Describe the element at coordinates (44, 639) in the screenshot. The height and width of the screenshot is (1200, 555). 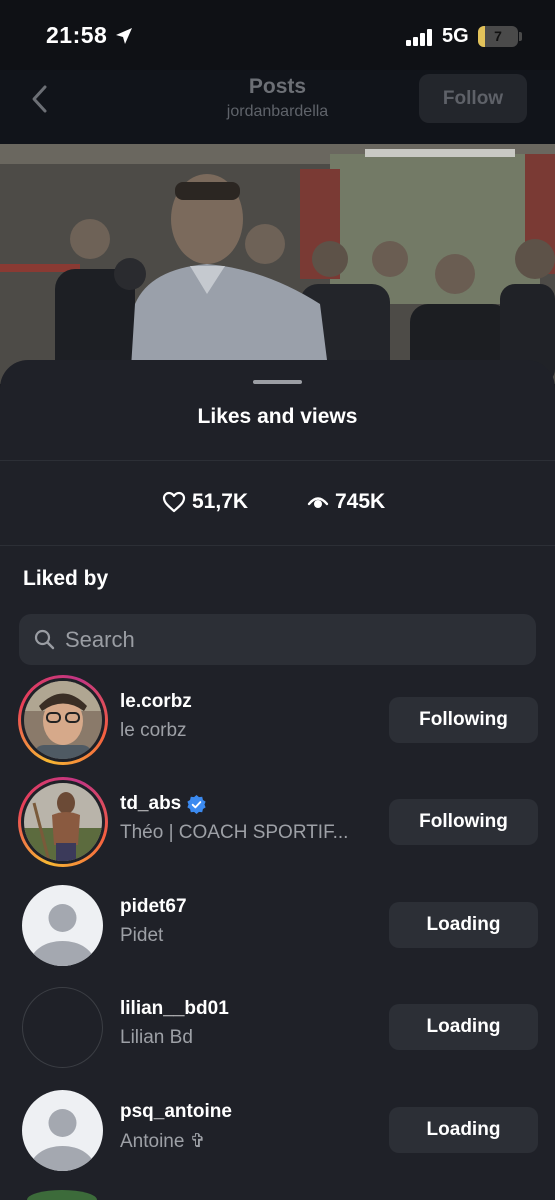
I see `search-icon` at that location.